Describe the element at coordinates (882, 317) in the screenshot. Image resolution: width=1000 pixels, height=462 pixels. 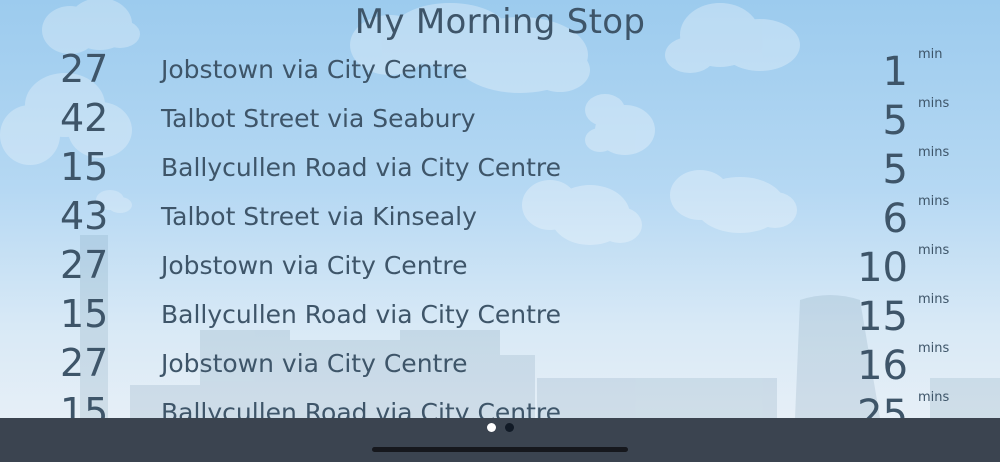
I see `due-time: 15` at that location.